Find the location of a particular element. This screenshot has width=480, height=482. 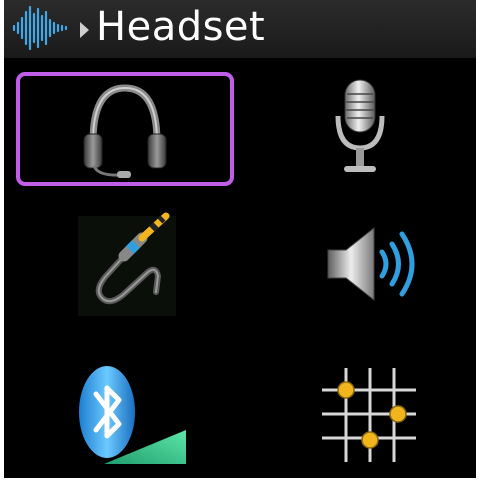

page-title: Headset is located at coordinates (181, 27).